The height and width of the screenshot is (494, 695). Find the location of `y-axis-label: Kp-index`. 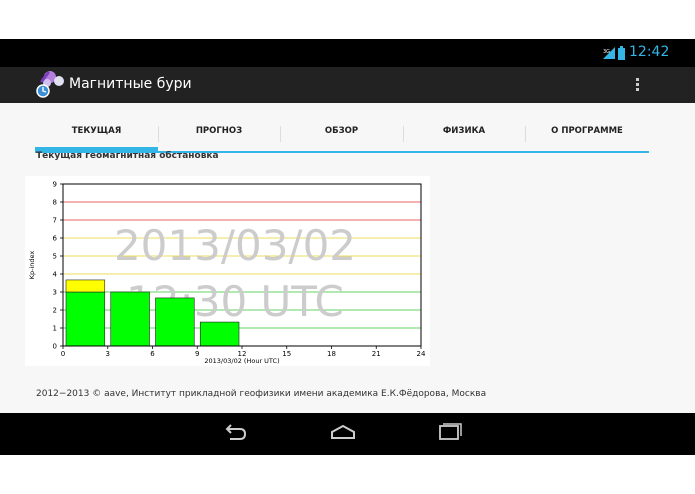

y-axis-label: Kp-index is located at coordinates (32, 265).